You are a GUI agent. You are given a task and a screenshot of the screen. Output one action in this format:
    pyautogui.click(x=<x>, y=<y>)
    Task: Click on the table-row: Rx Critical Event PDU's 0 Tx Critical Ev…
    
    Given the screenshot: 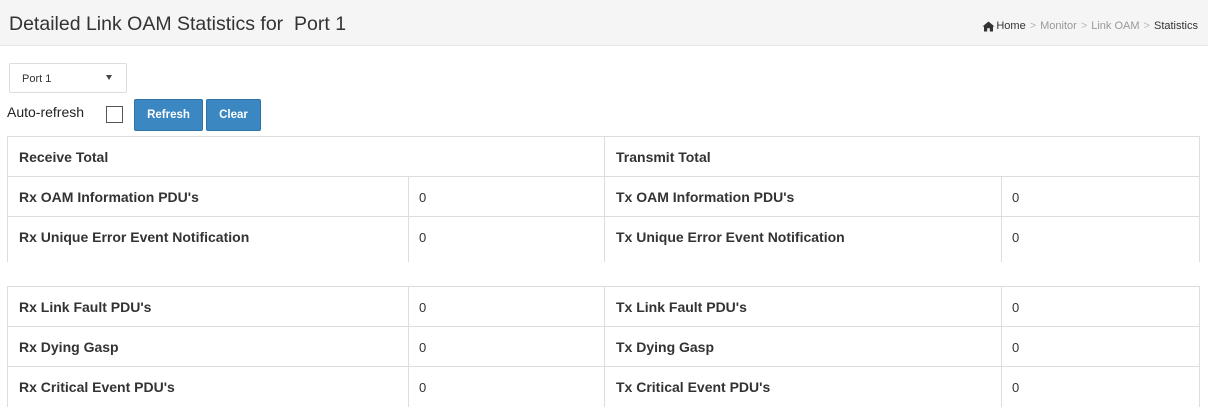 What is the action you would take?
    pyautogui.click(x=603, y=386)
    